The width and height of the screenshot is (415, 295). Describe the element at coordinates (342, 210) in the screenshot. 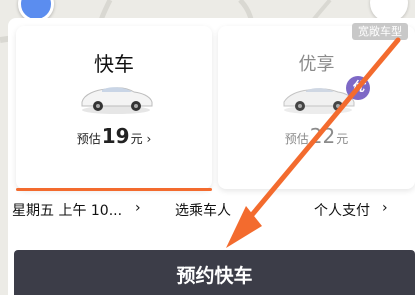

I see `payment-selector: 个人支付` at that location.